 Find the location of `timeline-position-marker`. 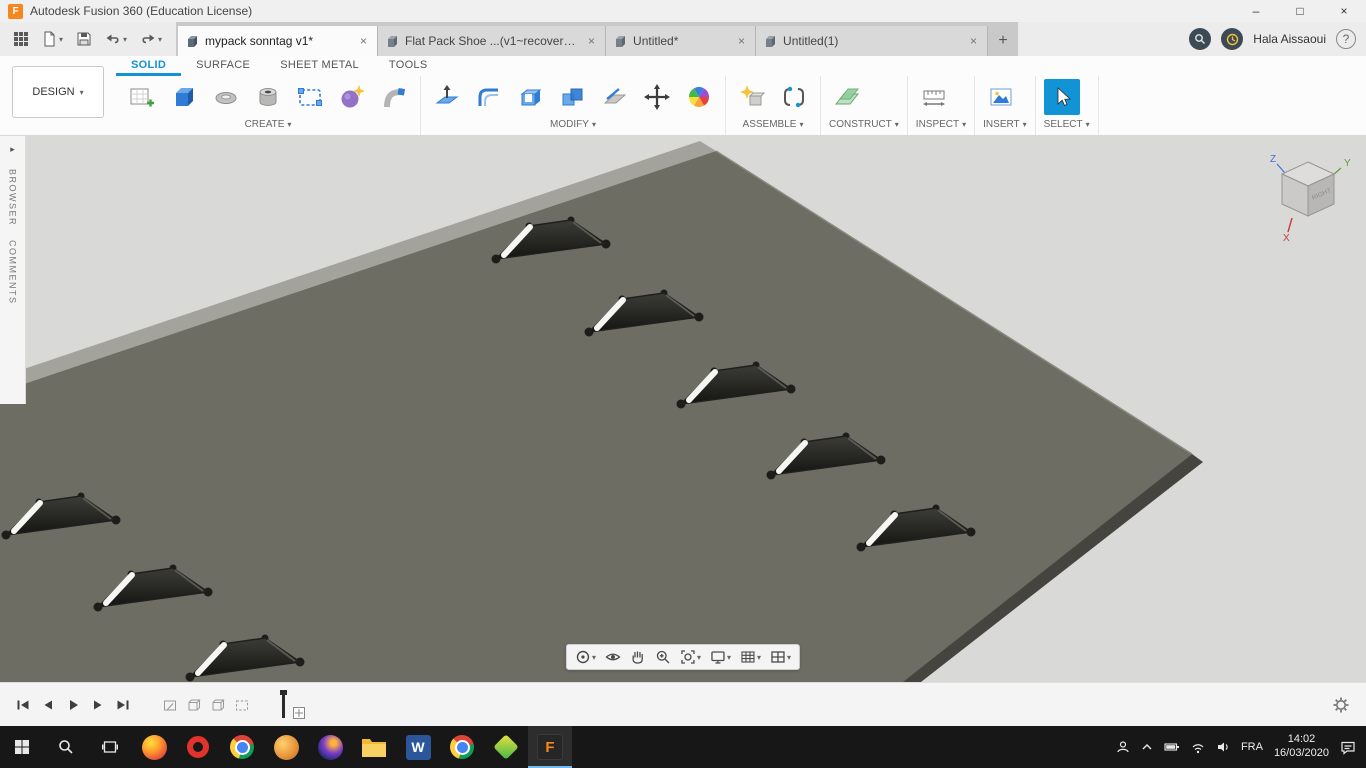

timeline-position-marker is located at coordinates (283, 703).